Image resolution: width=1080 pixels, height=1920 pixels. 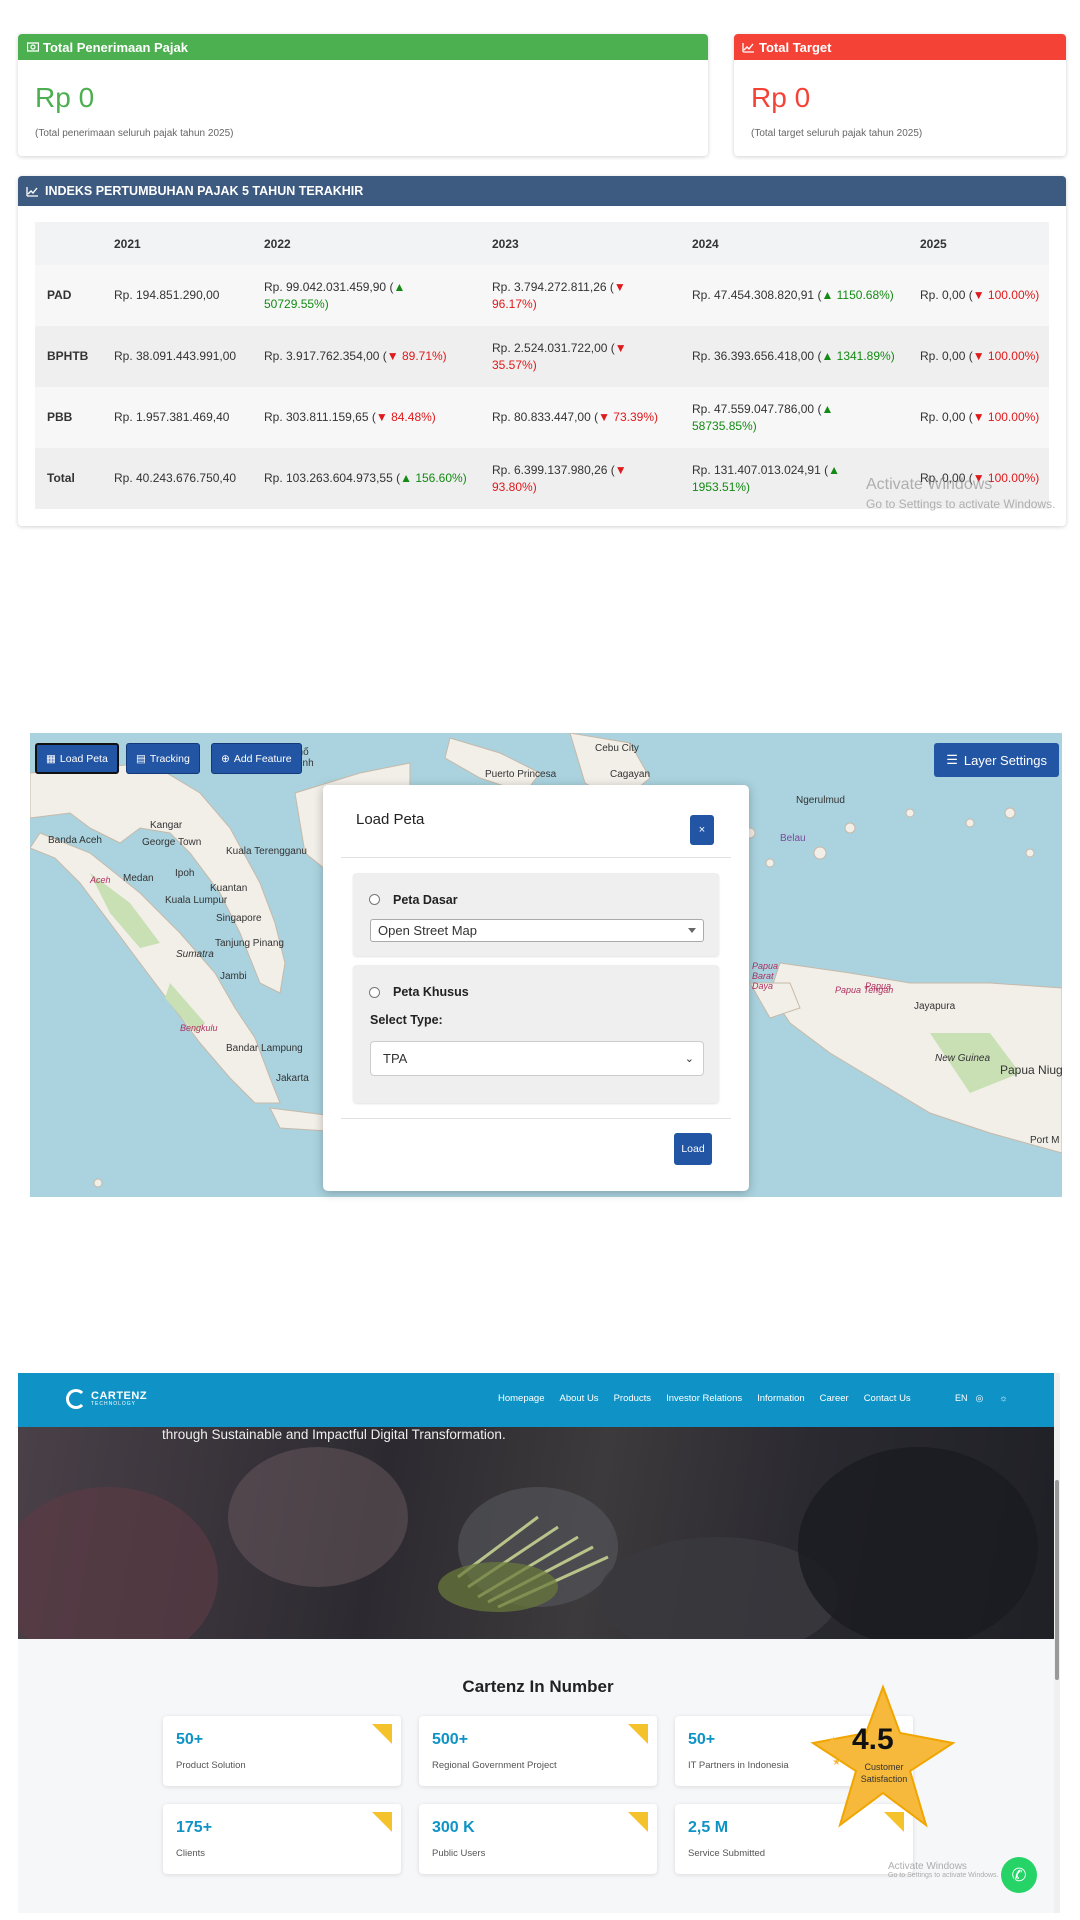 I want to click on table-cell: Rp. 3.917.762.354,00 (▼ 89.71%), so click(x=366, y=356).